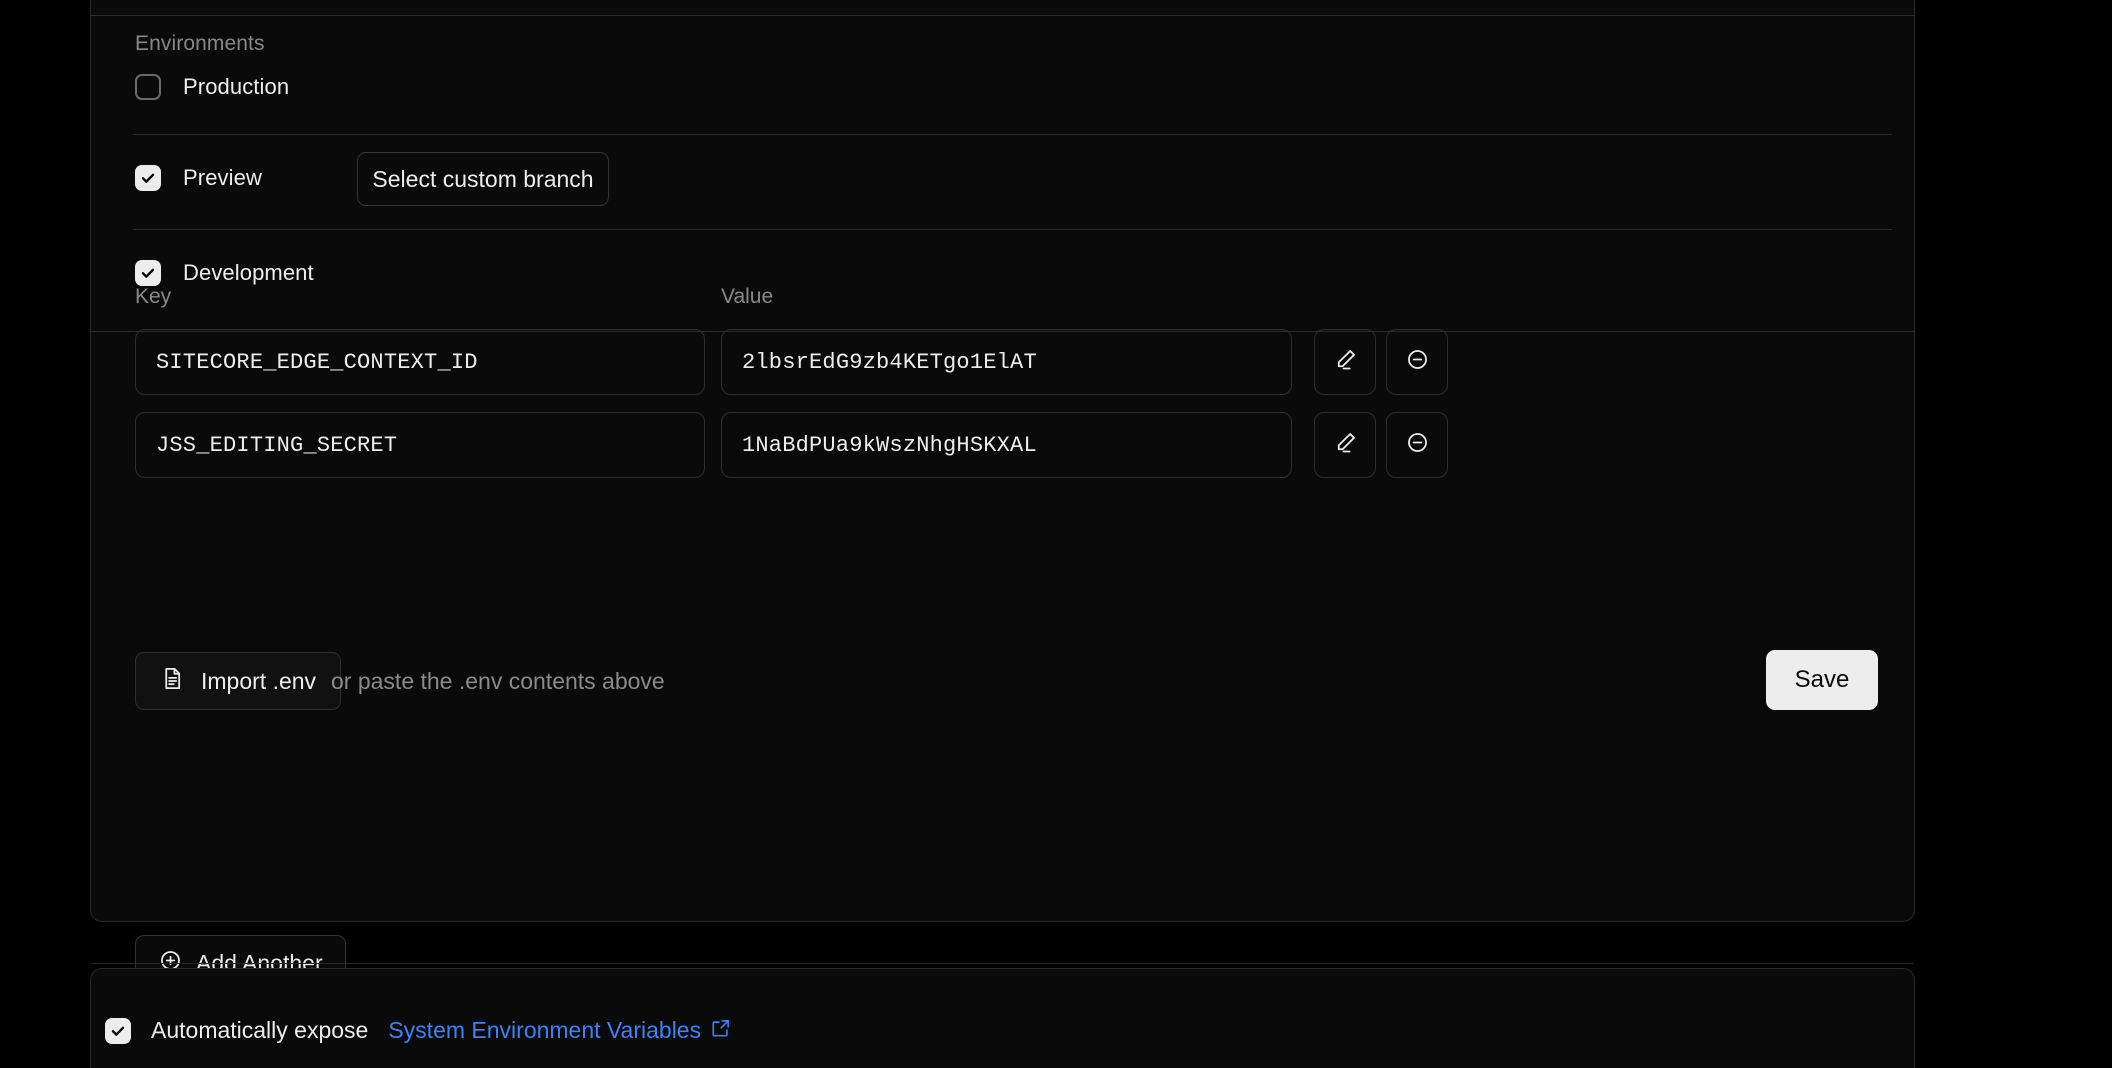 This screenshot has height=1068, width=2112. I want to click on env-row-production: Production, so click(212, 87).